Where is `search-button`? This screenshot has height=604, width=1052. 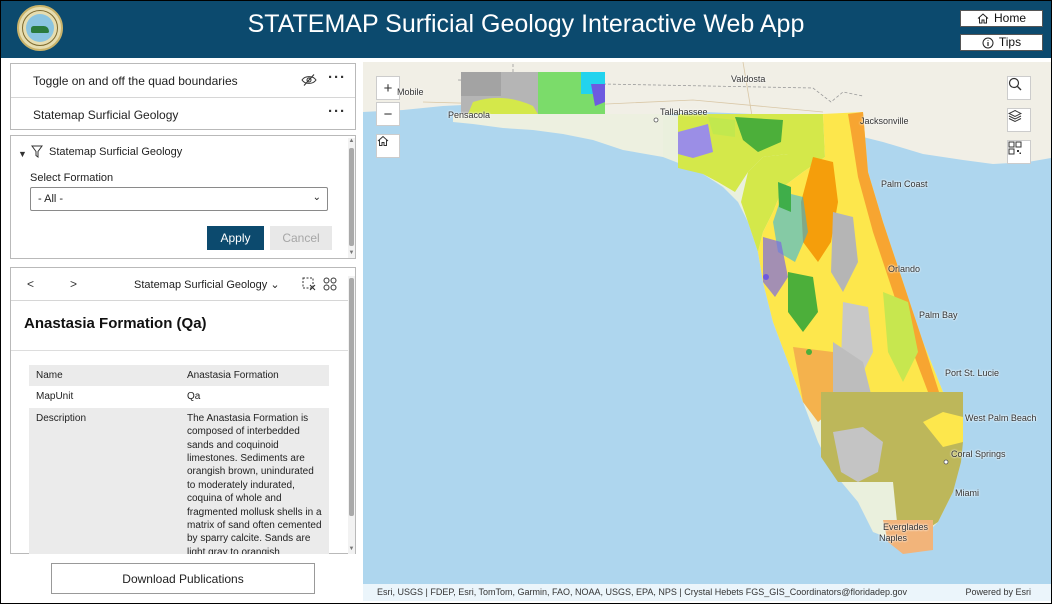 search-button is located at coordinates (1019, 88).